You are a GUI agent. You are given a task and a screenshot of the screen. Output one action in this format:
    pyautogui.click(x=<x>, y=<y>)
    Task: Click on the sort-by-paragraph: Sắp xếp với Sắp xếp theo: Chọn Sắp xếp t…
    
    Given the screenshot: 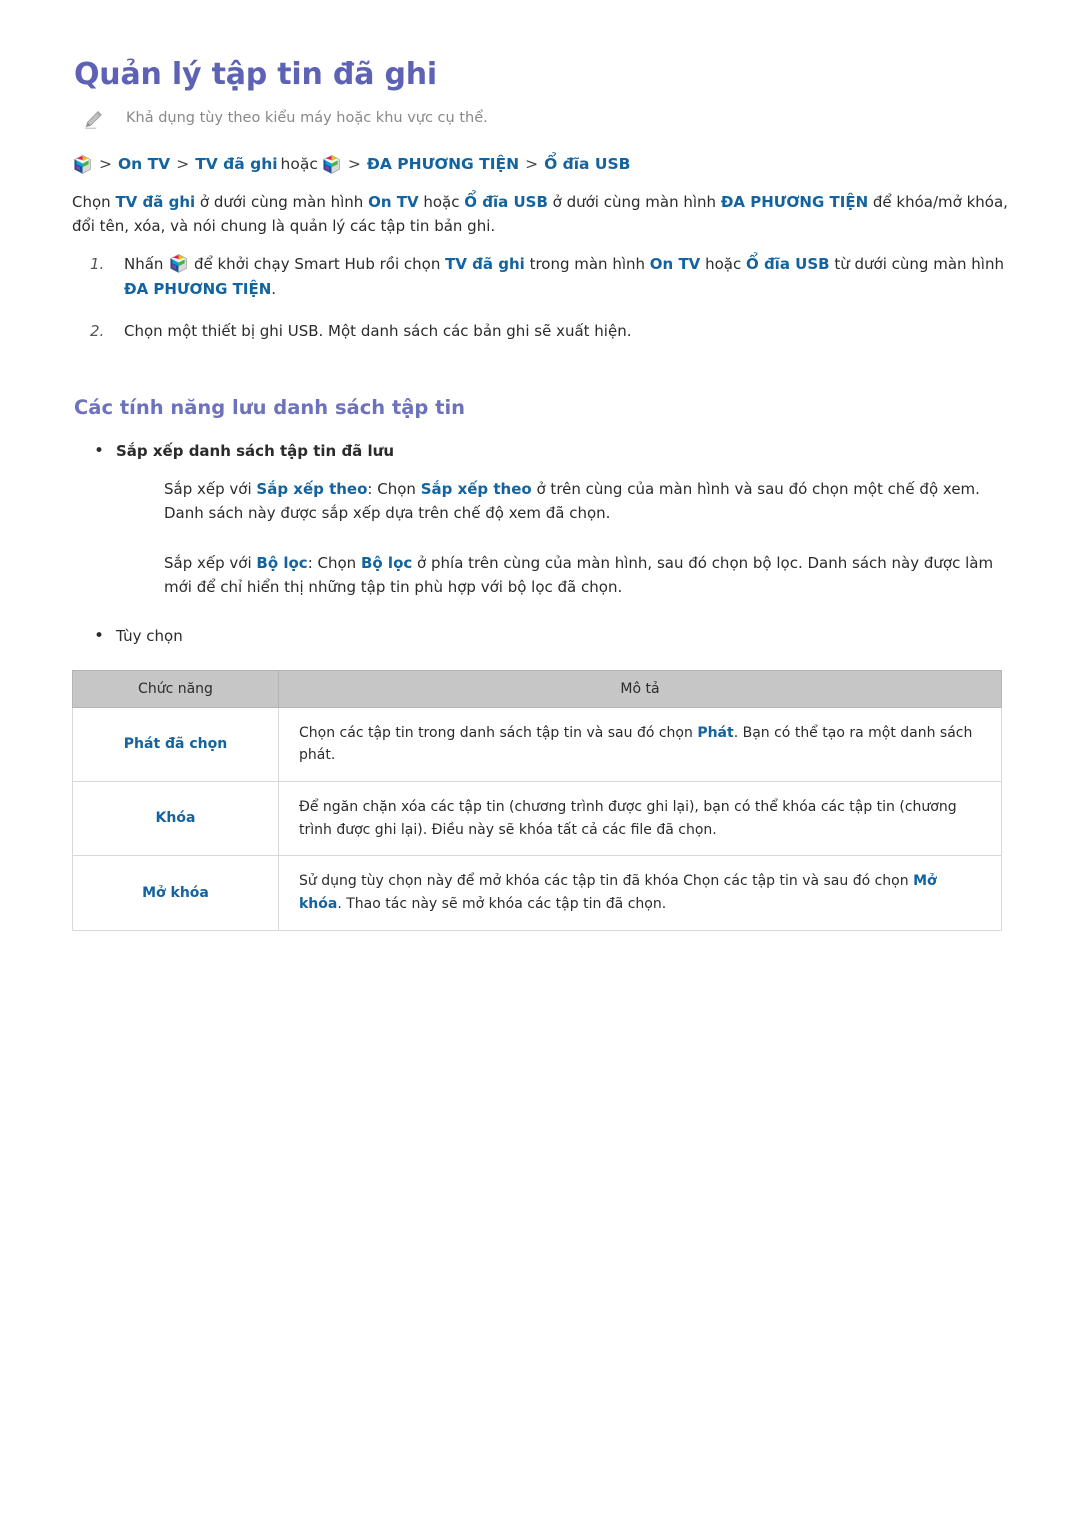 What is the action you would take?
    pyautogui.click(x=592, y=501)
    